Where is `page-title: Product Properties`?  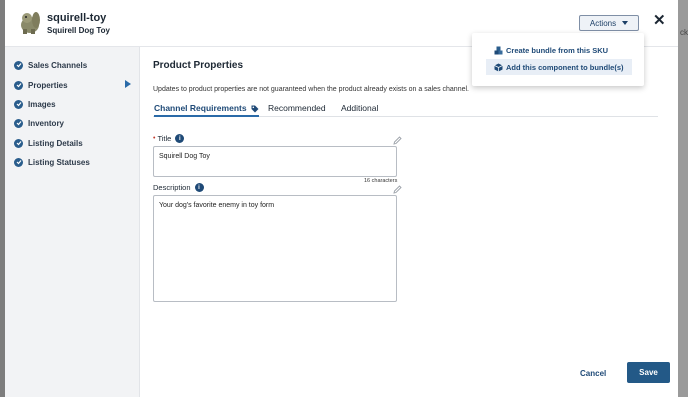
page-title: Product Properties is located at coordinates (198, 65).